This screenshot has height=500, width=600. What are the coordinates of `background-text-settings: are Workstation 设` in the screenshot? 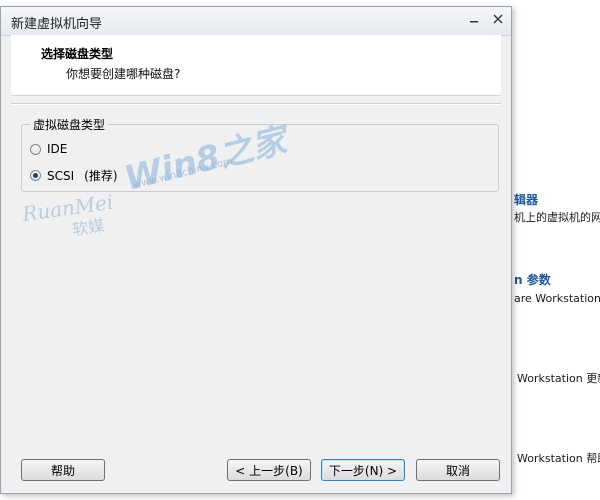 It's located at (557, 298).